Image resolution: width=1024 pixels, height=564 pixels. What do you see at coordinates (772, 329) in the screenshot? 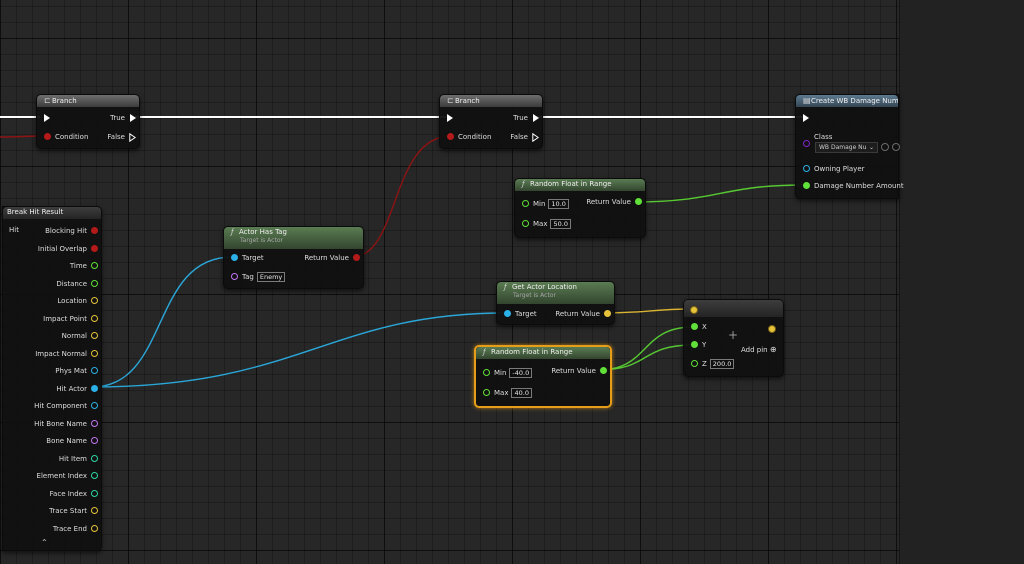
I see `vector-return-pin-icon` at bounding box center [772, 329].